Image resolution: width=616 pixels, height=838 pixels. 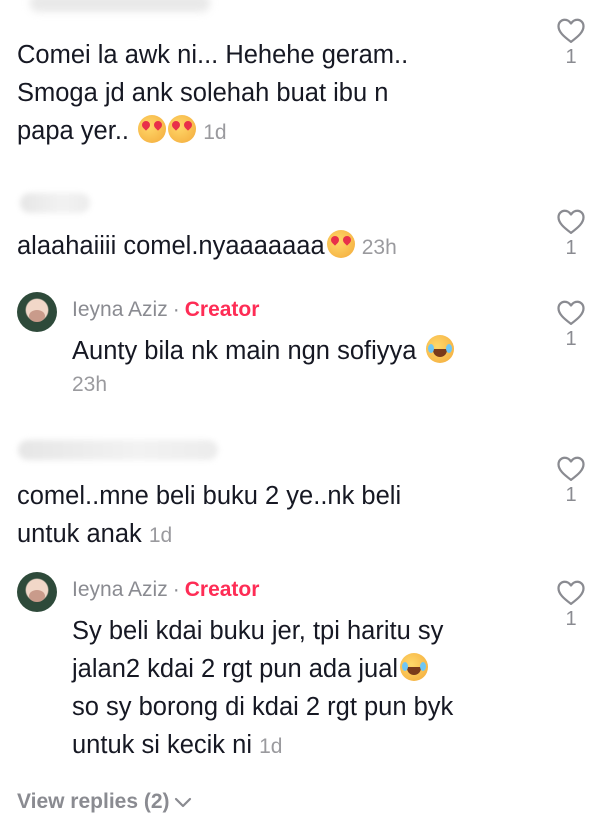 What do you see at coordinates (213, 55) in the screenshot?
I see `comment-line: Comei la awk ni... Hehehe geram..` at bounding box center [213, 55].